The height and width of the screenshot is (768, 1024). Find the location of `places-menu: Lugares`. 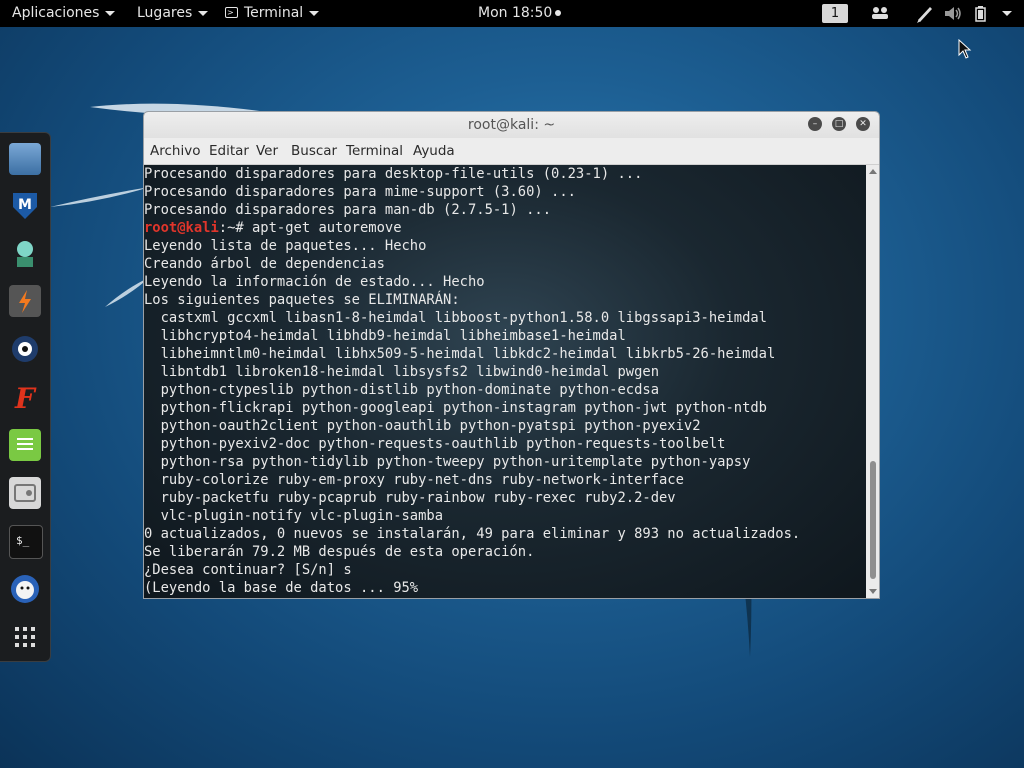

places-menu: Lugares is located at coordinates (173, 13).